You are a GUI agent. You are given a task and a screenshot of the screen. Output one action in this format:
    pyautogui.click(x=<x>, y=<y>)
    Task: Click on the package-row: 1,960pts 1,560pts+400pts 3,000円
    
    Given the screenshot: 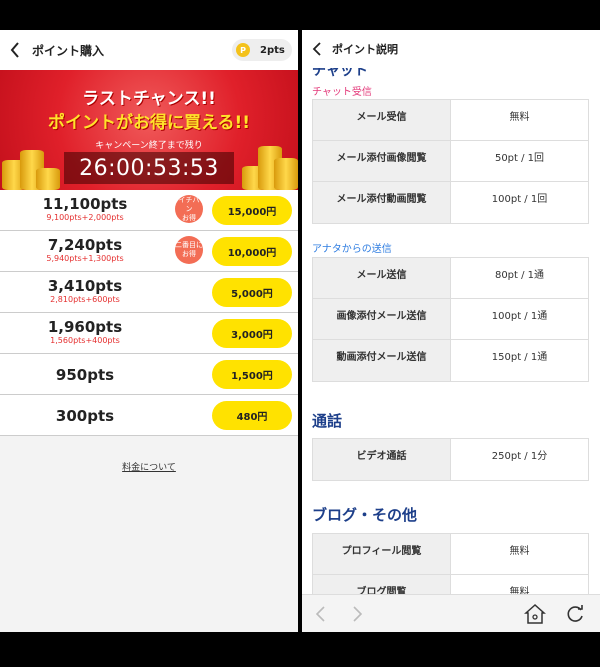 What is the action you would take?
    pyautogui.click(x=149, y=333)
    